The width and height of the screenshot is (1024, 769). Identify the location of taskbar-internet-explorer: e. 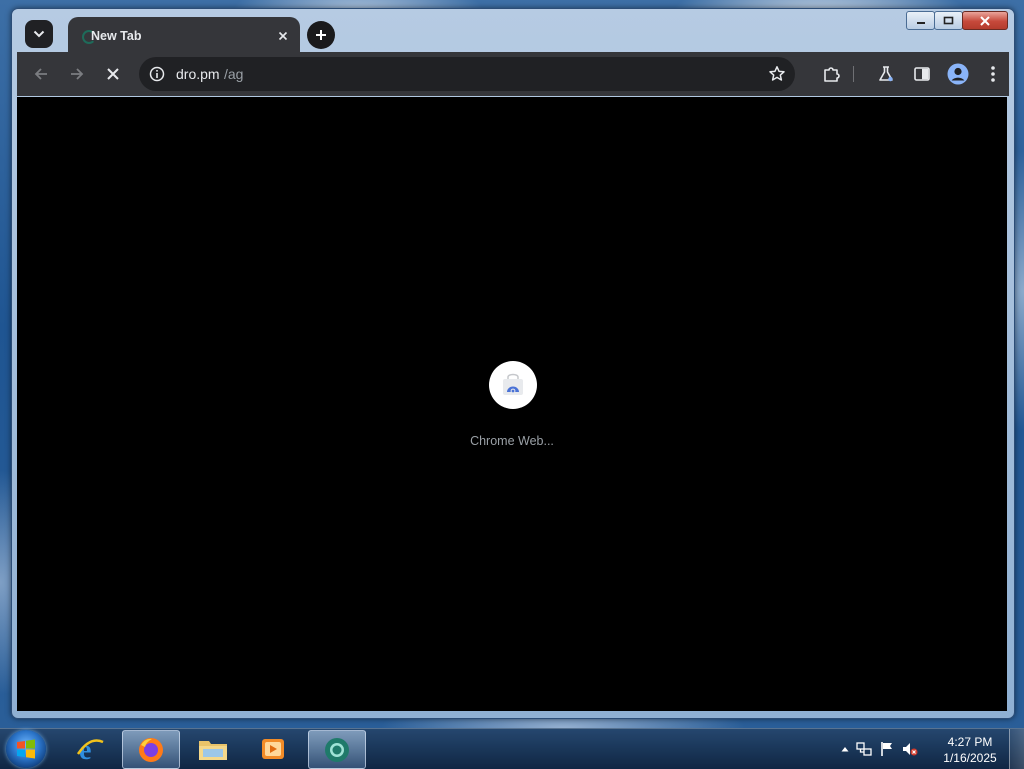
(90, 748).